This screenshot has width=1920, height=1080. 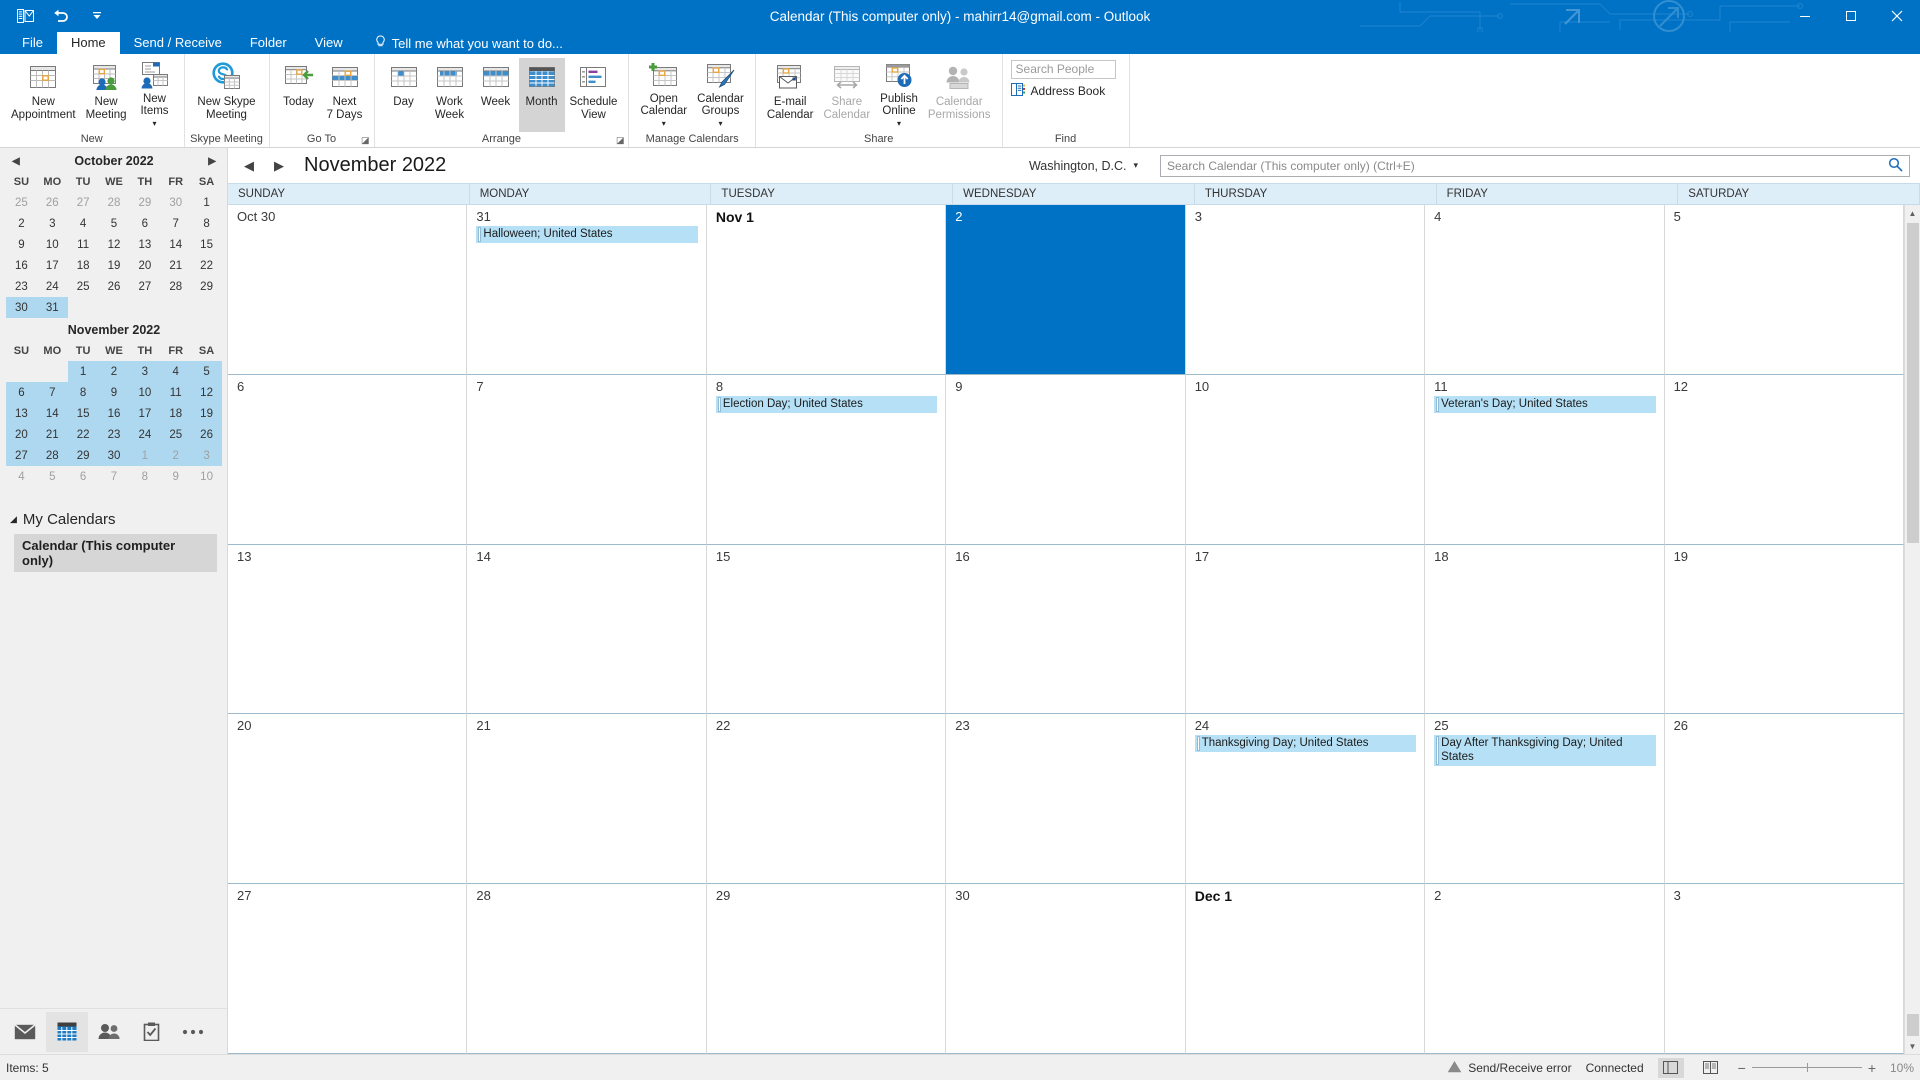 I want to click on mini-calendar-day: 13, so click(x=144, y=244).